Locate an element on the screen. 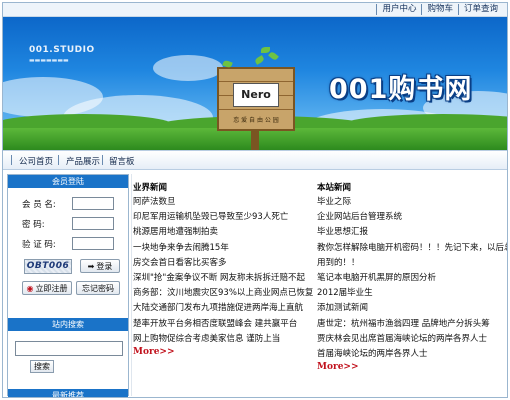  news-item: 笔记本电脑开机黑屏的原因分析 is located at coordinates (411, 278).